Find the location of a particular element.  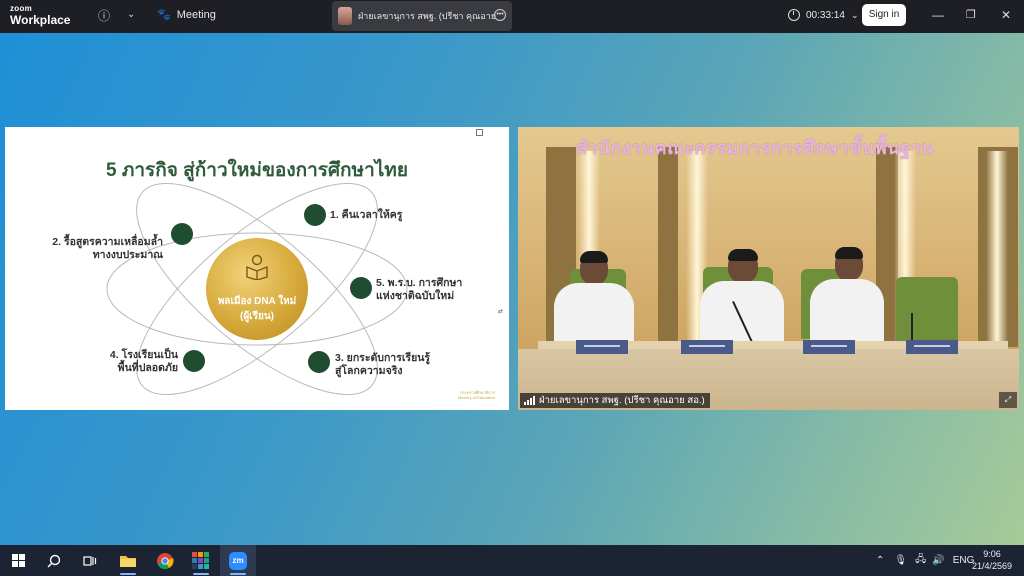

windows-logo-icon is located at coordinates (18, 560).